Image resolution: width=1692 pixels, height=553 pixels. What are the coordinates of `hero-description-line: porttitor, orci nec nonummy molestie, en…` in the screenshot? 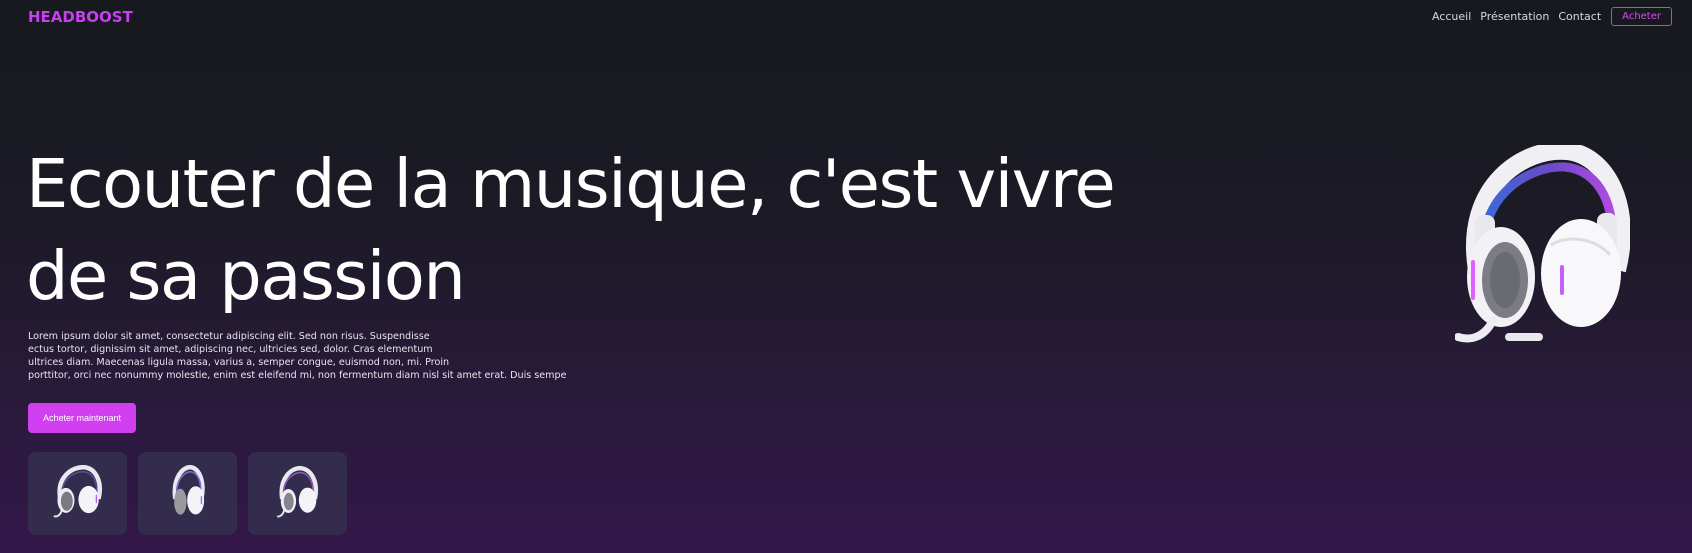 It's located at (297, 375).